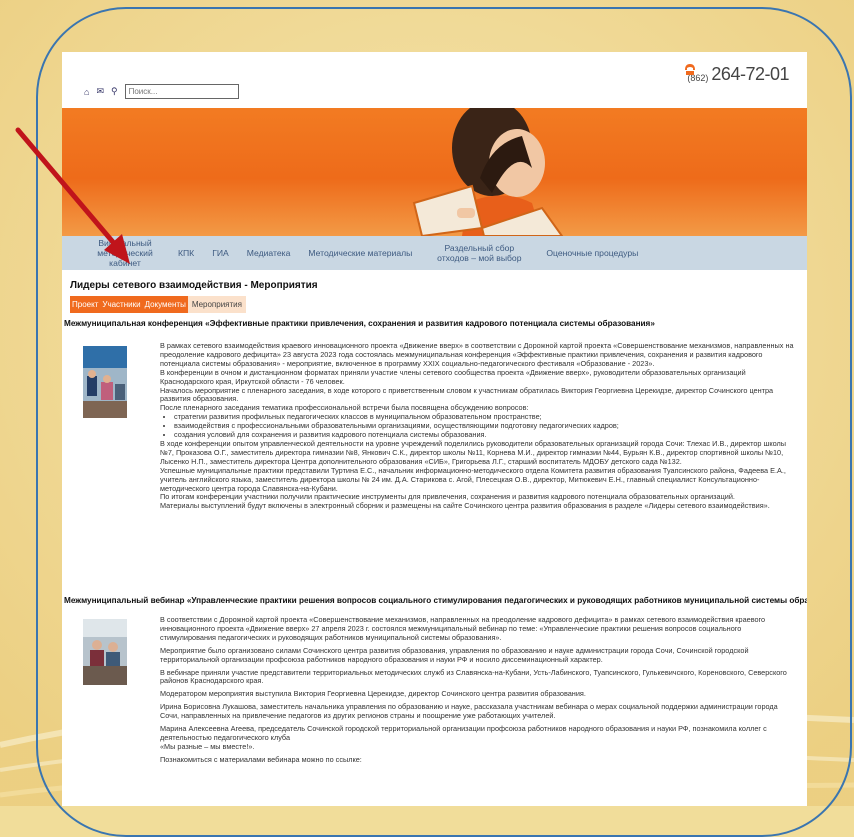  Describe the element at coordinates (114, 91) in the screenshot. I see `search-icon: ⚲` at that location.